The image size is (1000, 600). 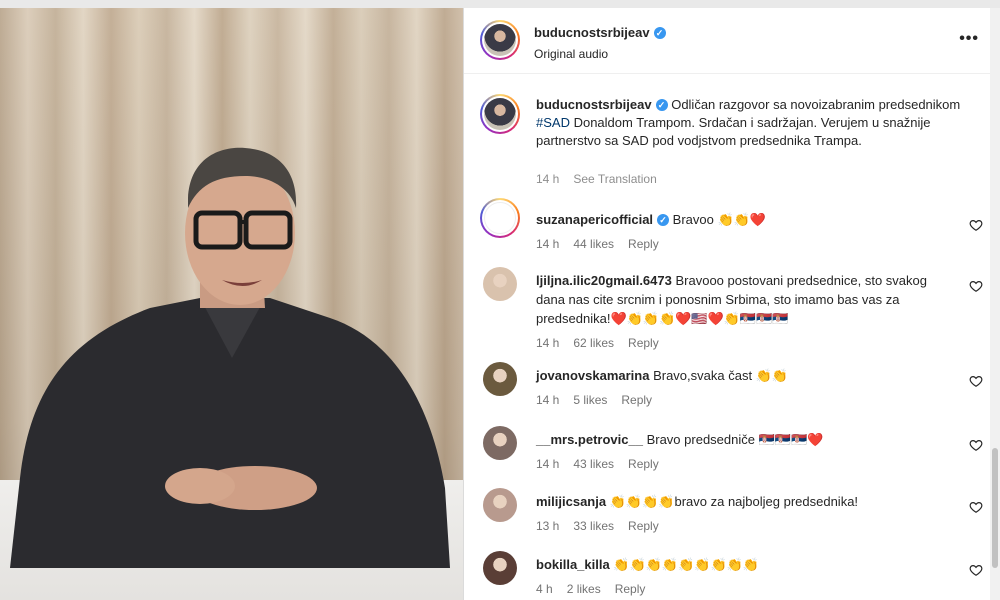 I want to click on commenter-username: suzanapericofficial, so click(x=594, y=219).